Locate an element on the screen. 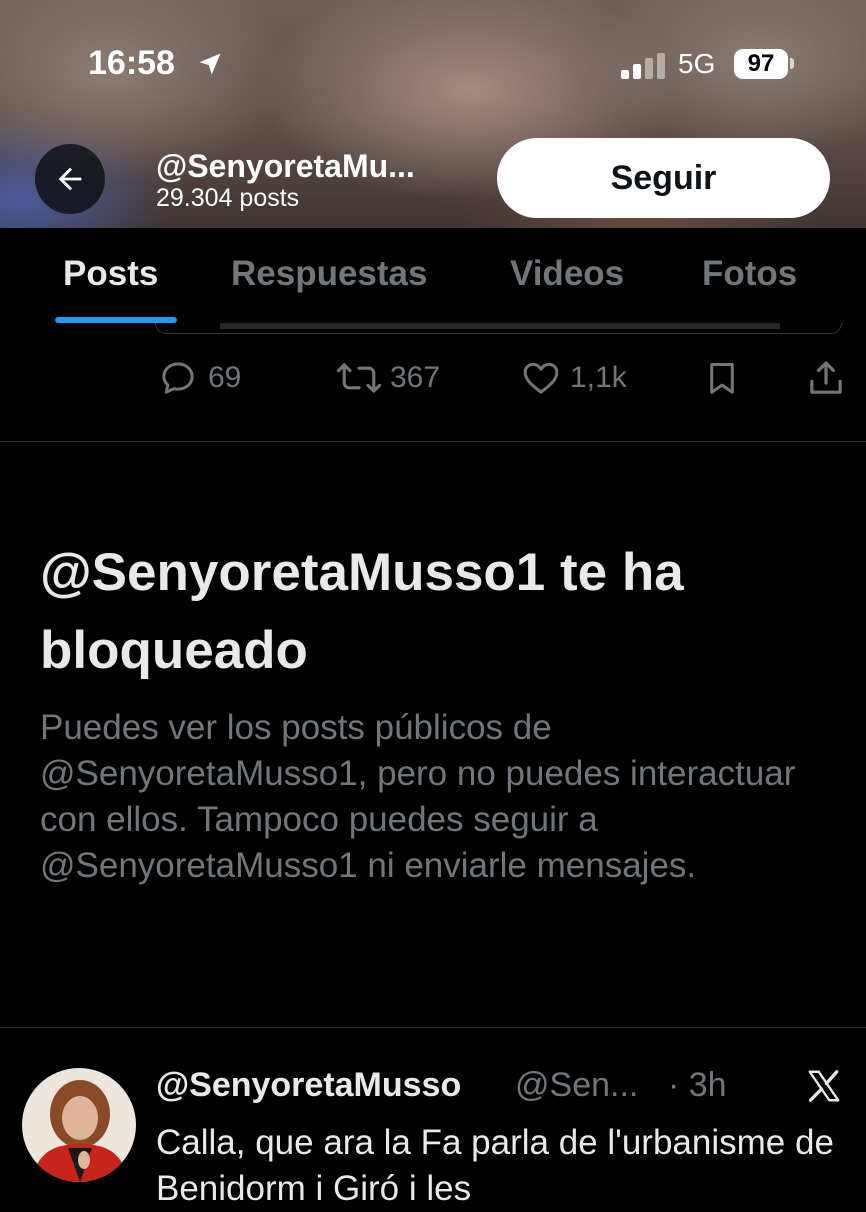 Image resolution: width=866 pixels, height=1212 pixels. back-arrow-icon is located at coordinates (70, 179).